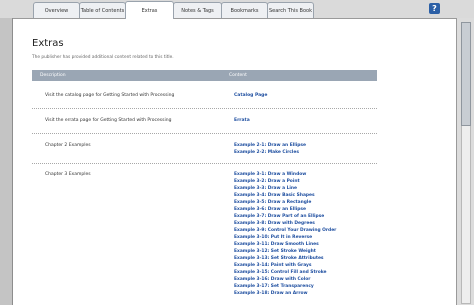  Describe the element at coordinates (270, 209) in the screenshot. I see `example-link: Example 3-6: Draw an Ellipse` at that location.